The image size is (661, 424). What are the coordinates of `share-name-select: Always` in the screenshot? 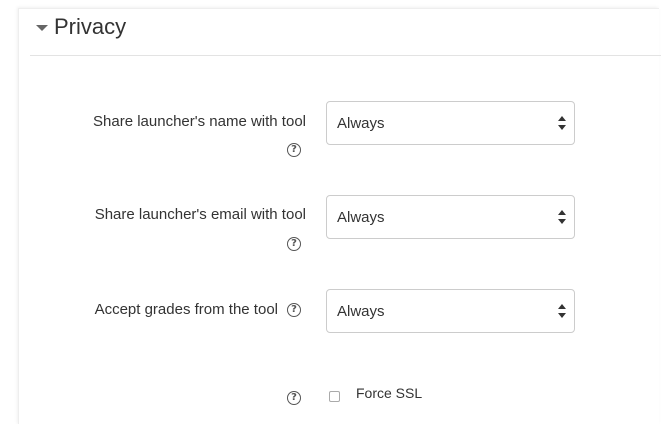 It's located at (450, 123).